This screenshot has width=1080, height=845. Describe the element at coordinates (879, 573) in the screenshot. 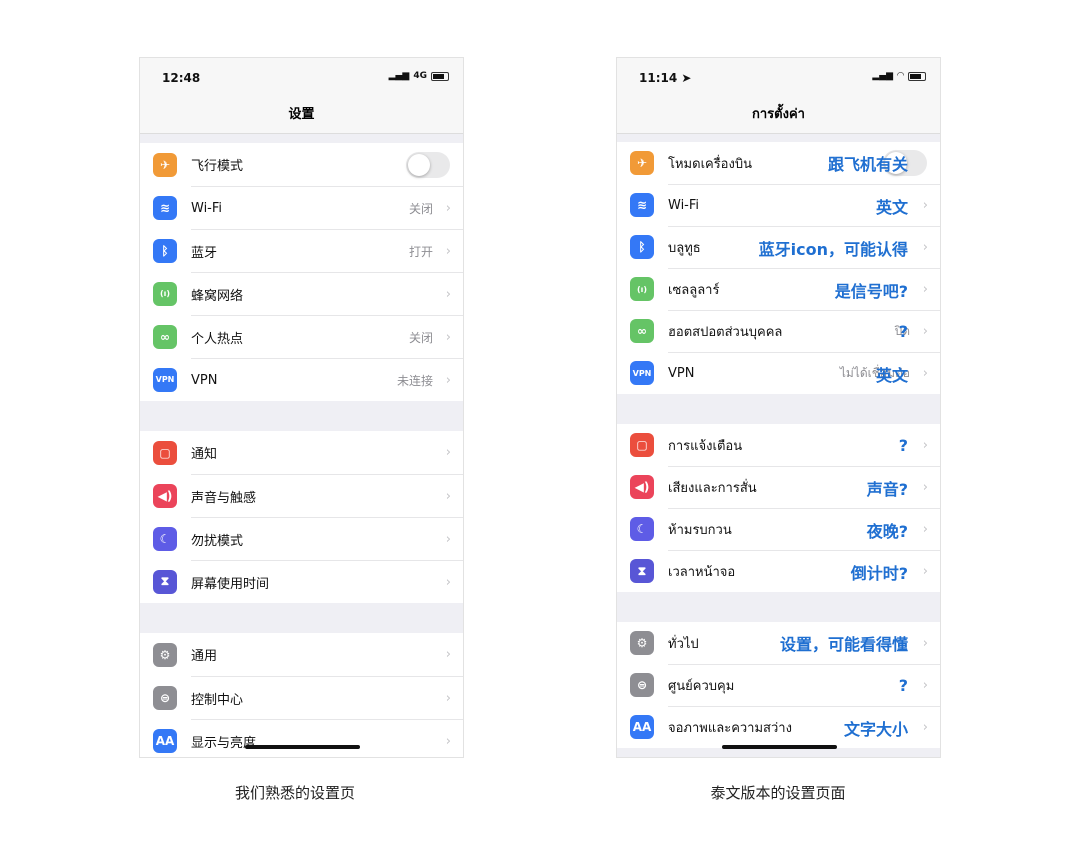

I see `annotation: 倒计时?` at that location.